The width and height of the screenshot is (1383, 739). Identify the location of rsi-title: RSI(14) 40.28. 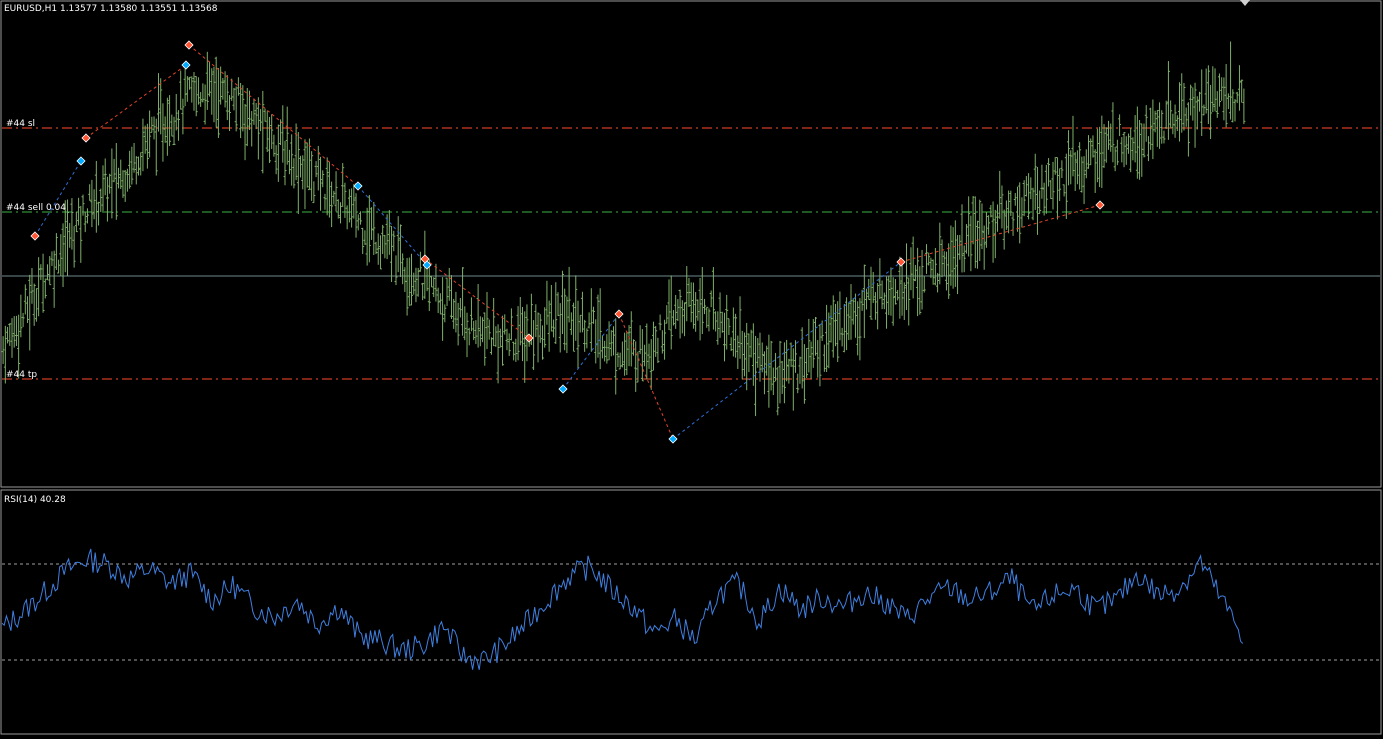
(35, 500).